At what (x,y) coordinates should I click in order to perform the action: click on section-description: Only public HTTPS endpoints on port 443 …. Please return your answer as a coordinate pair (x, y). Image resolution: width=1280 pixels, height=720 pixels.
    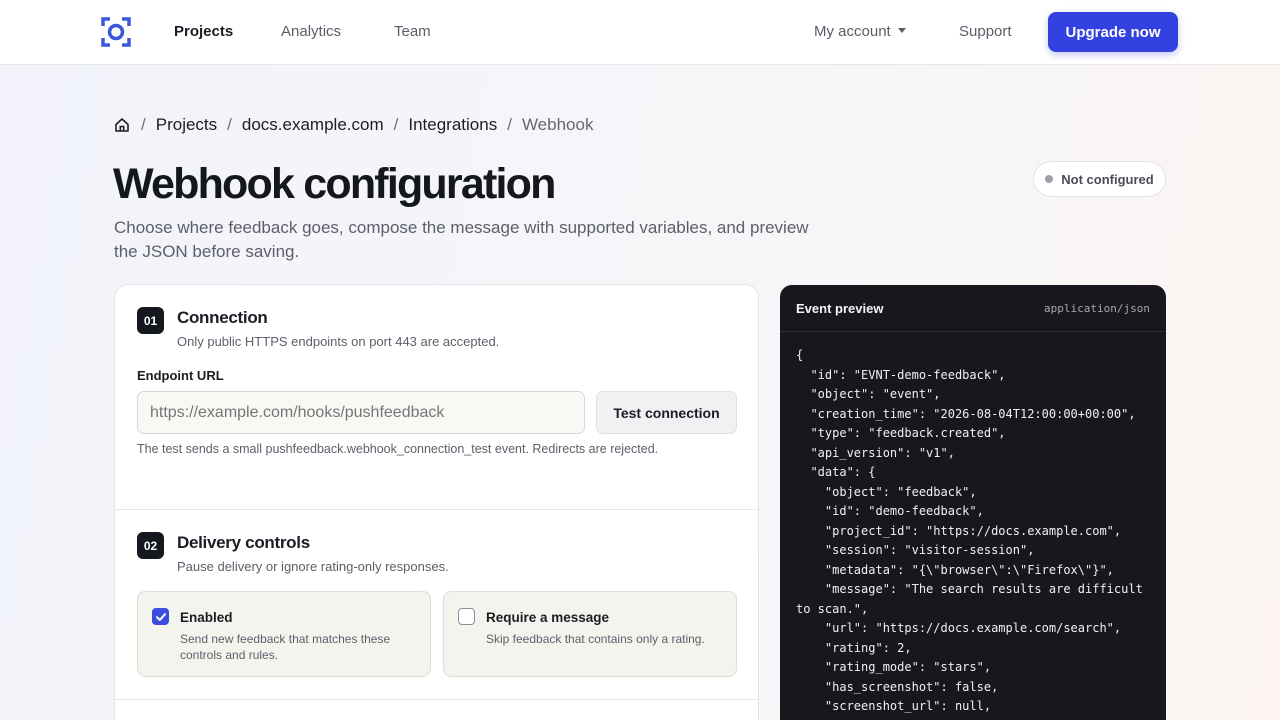
    Looking at the image, I should click on (338, 341).